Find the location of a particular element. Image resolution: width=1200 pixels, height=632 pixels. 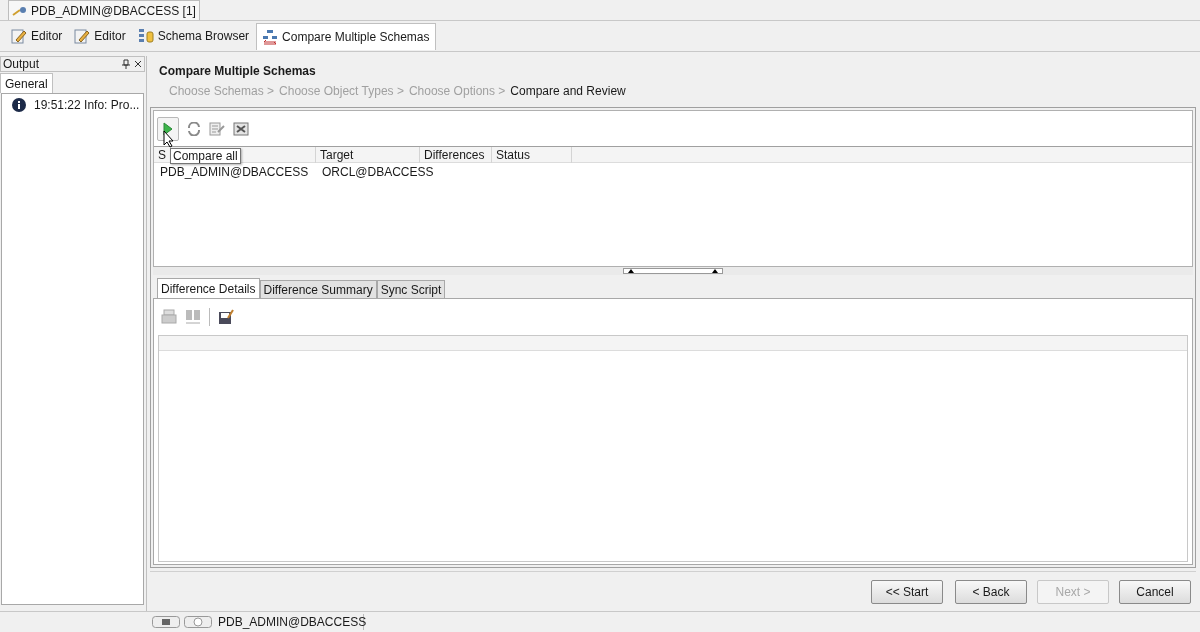

table-cell: ORCL@DBACCESS is located at coordinates (378, 172).